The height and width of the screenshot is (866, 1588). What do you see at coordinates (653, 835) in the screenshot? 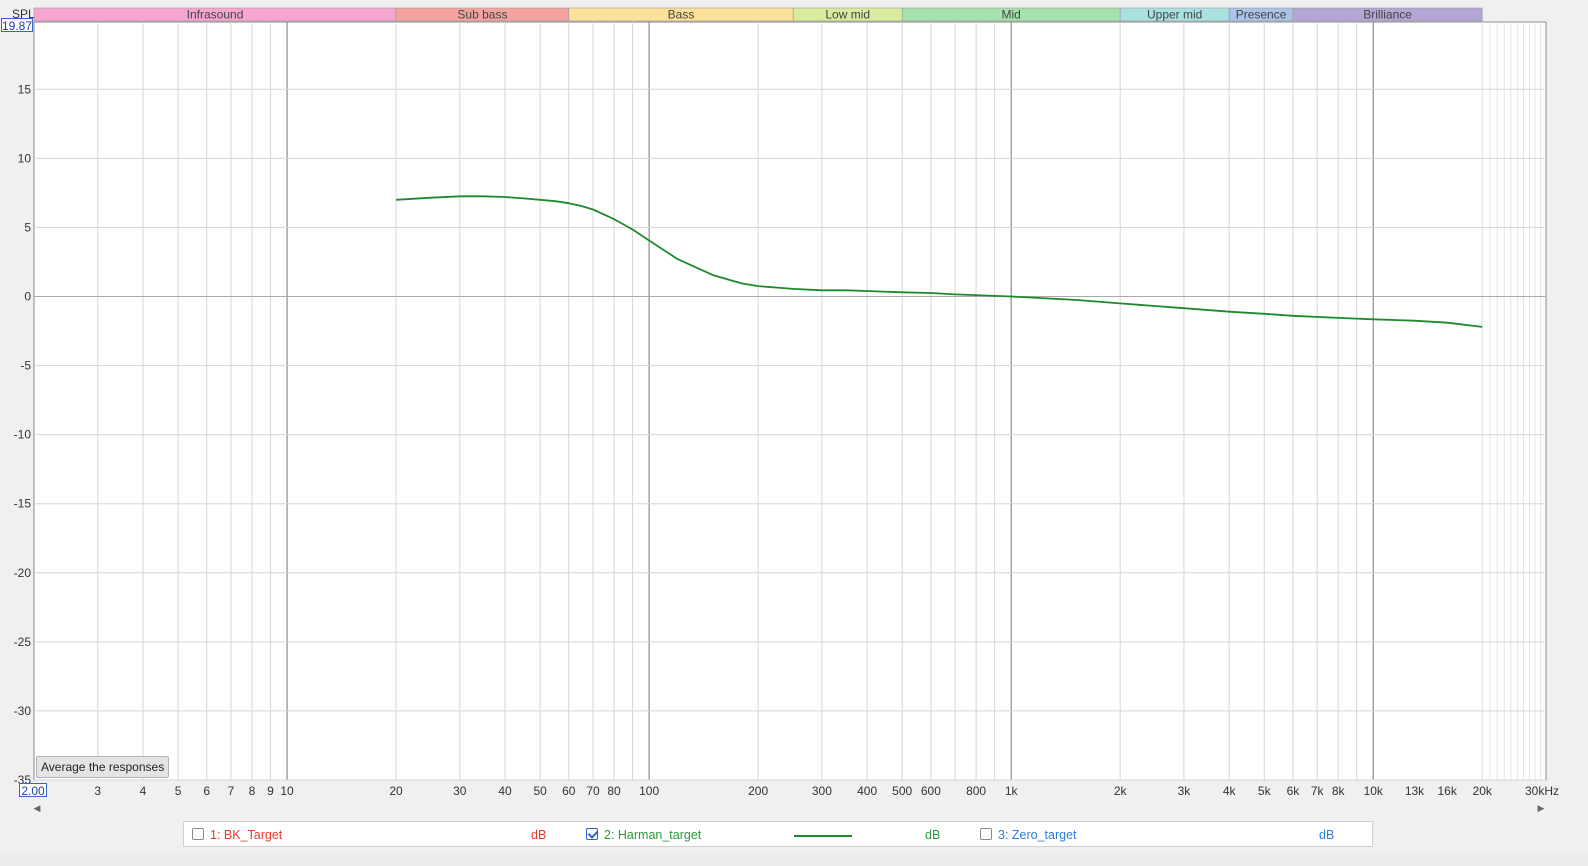
I see `harman-target-name: 2: Harman_target` at bounding box center [653, 835].